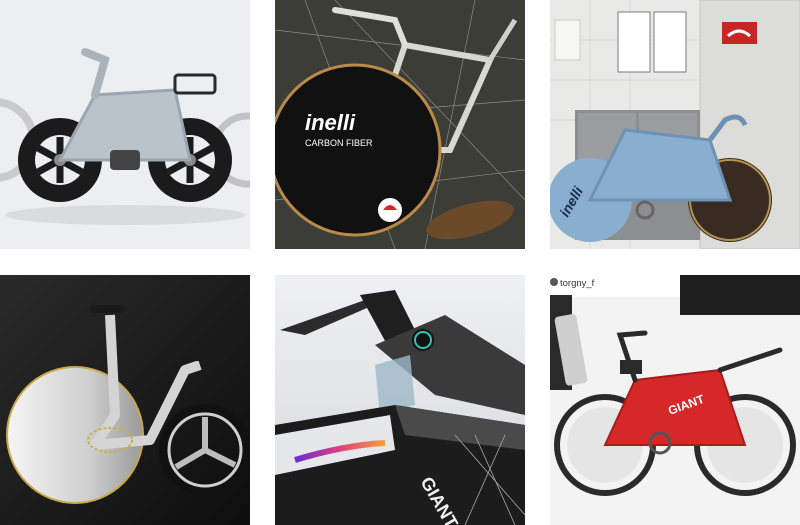  I want to click on post-tile-cinelli-track-bike: inelli, so click(675, 124).